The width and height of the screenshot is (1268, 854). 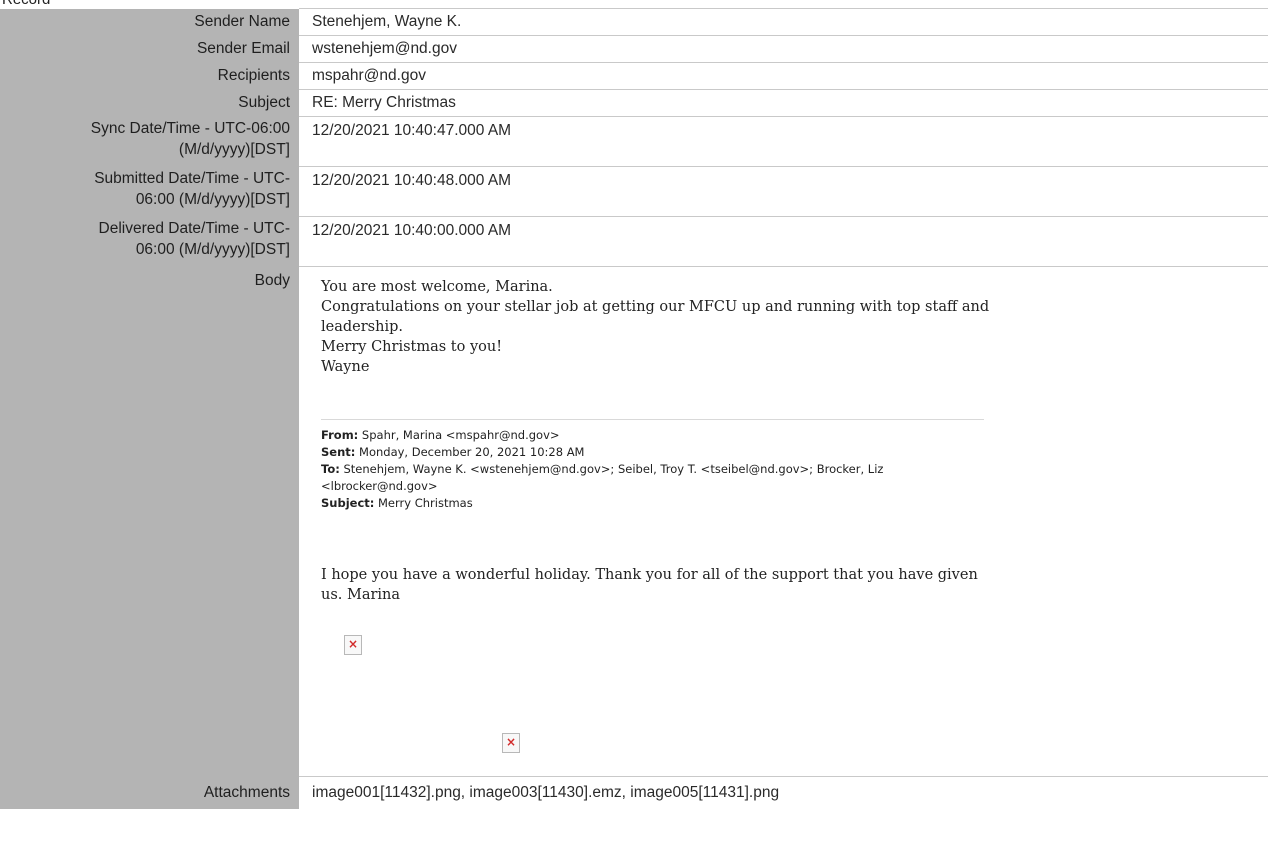 What do you see at coordinates (423, 503) in the screenshot?
I see `quoted-subject-value: Merry Christmas` at bounding box center [423, 503].